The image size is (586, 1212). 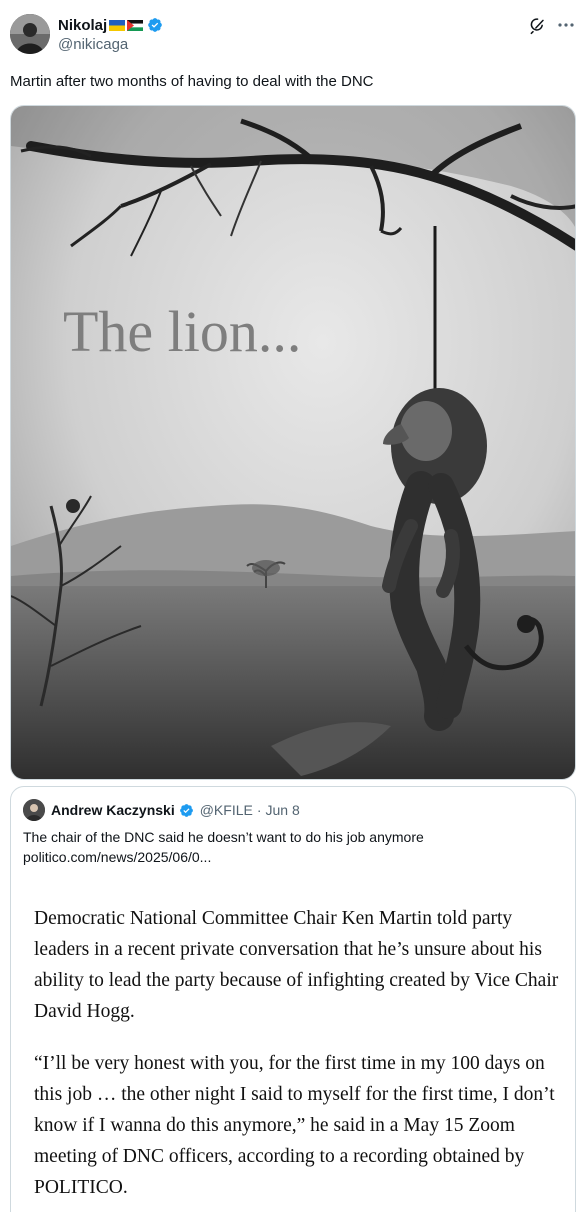 I want to click on tweet-header: Nikolaj @nikicaga, so click(x=293, y=35).